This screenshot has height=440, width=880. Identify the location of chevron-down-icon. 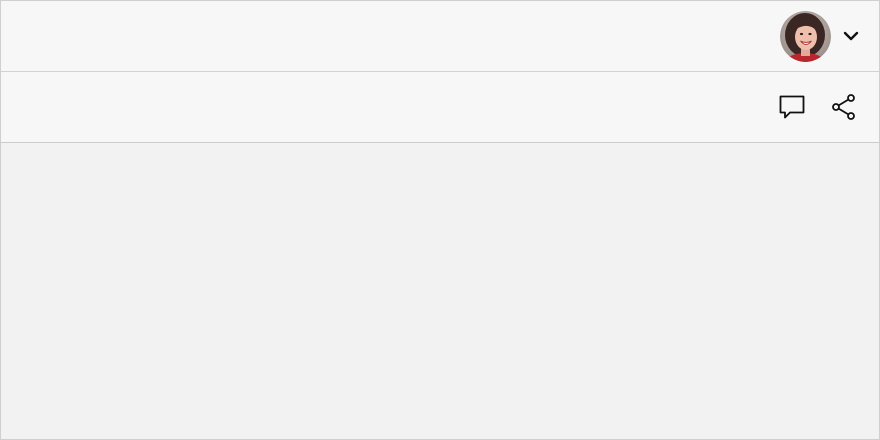
(851, 36).